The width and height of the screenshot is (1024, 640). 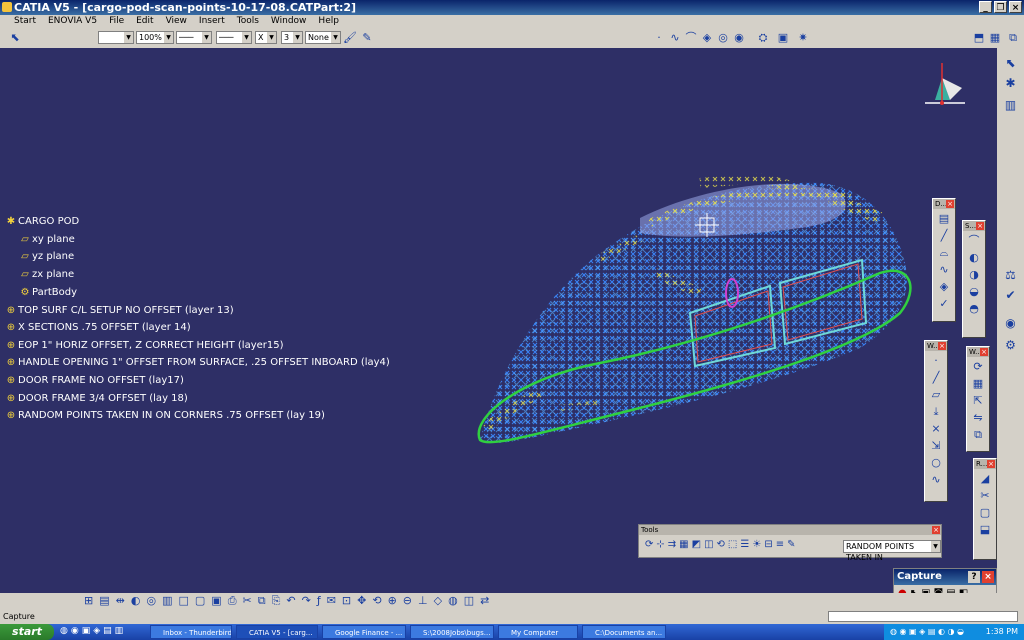 What do you see at coordinates (1013, 37) in the screenshot?
I see `cascade-icon: ⧉` at bounding box center [1013, 37].